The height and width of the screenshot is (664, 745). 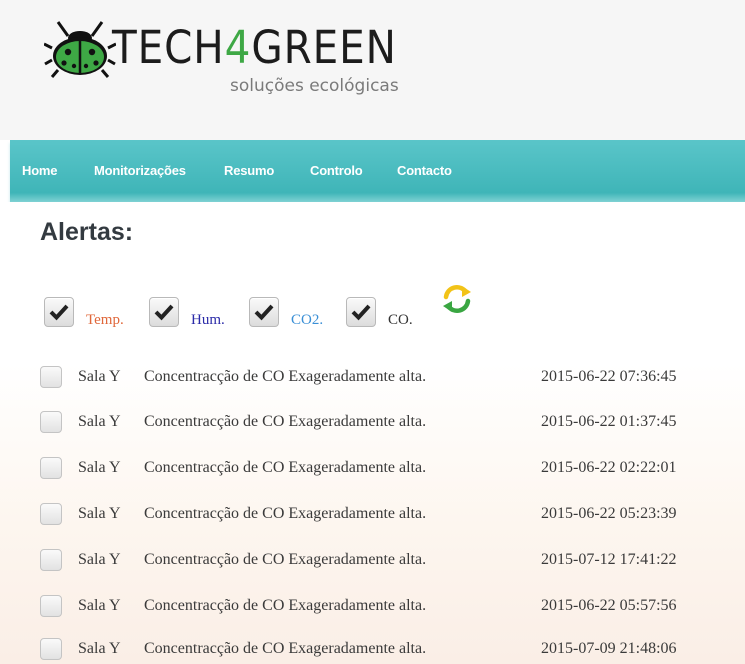 What do you see at coordinates (307, 320) in the screenshot?
I see `filter-co2-label: CO2.` at bounding box center [307, 320].